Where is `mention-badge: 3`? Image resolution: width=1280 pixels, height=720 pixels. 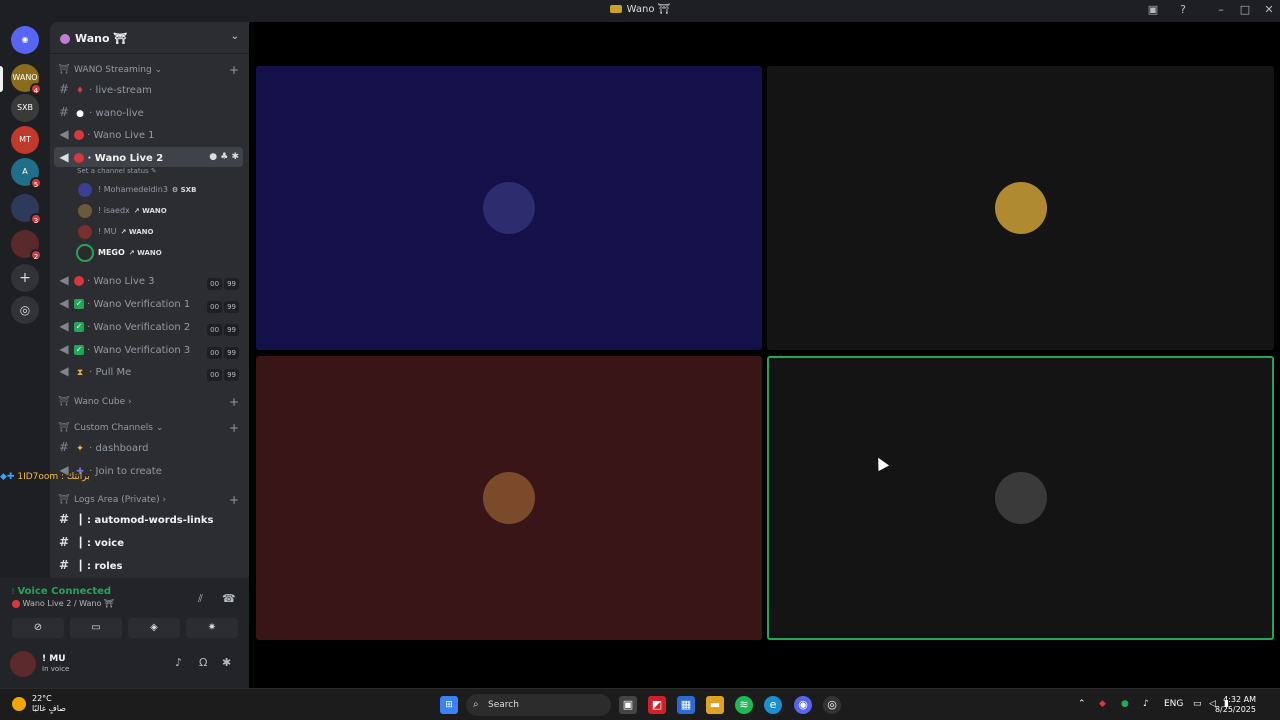
mention-badge: 3 is located at coordinates (36, 219).